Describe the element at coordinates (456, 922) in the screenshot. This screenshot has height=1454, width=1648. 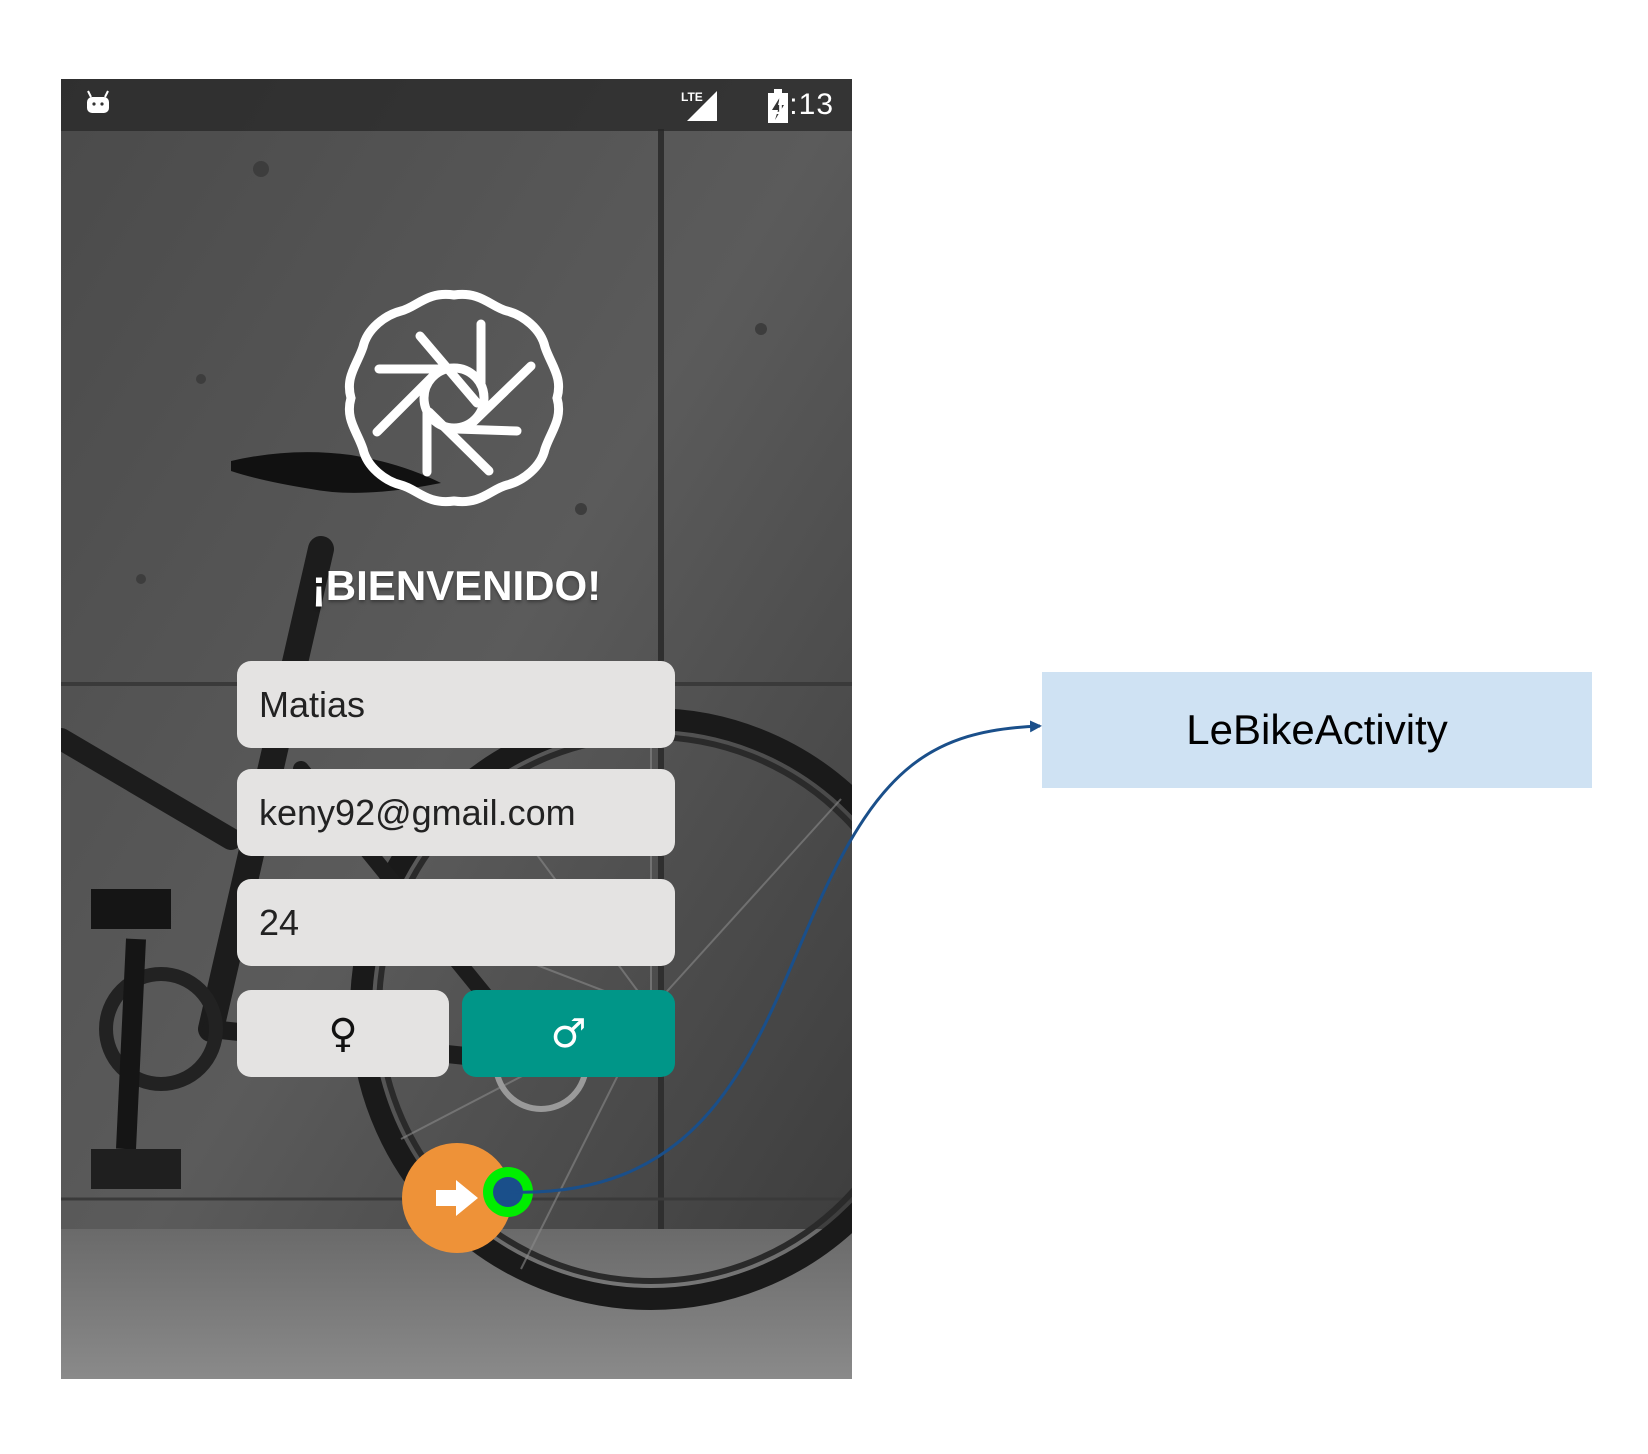
I see `age-field` at that location.